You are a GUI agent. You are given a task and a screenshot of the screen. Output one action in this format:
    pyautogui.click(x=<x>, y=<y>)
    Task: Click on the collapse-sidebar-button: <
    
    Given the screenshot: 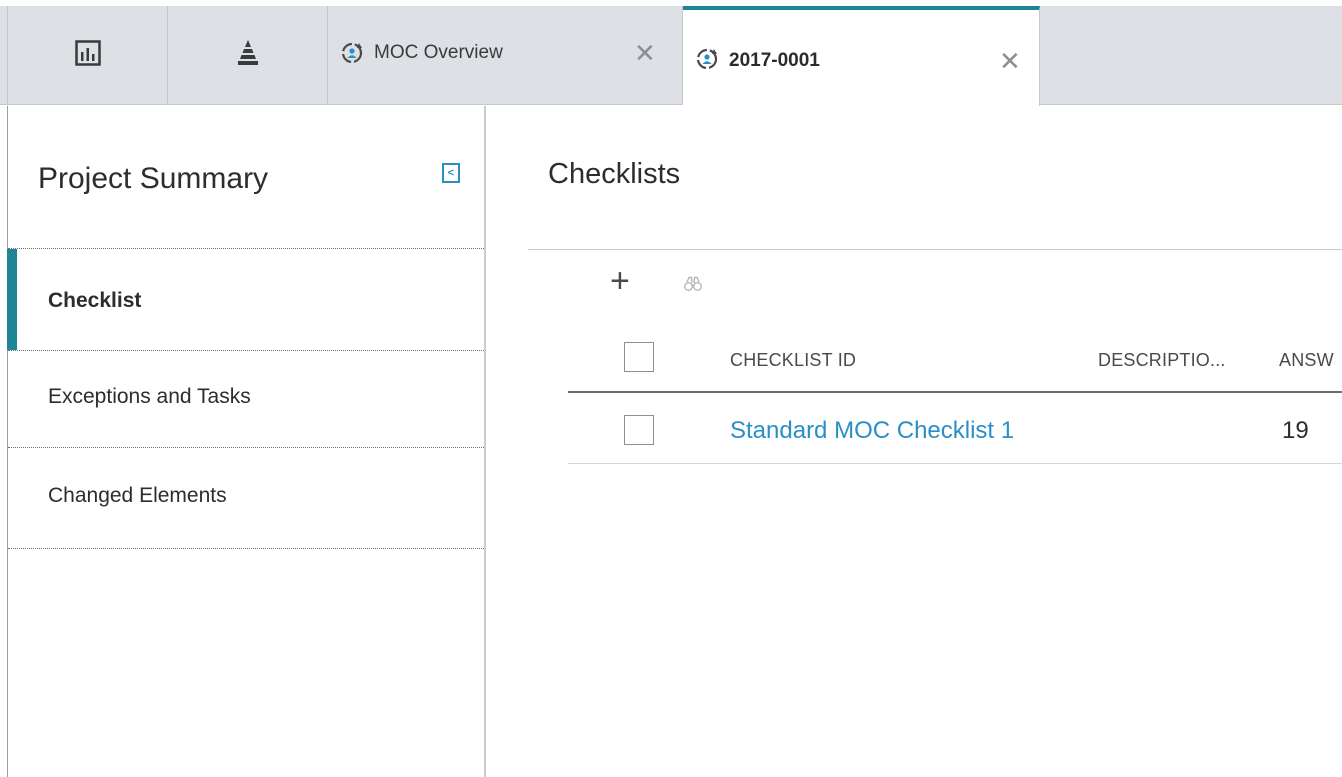 What is the action you would take?
    pyautogui.click(x=451, y=173)
    